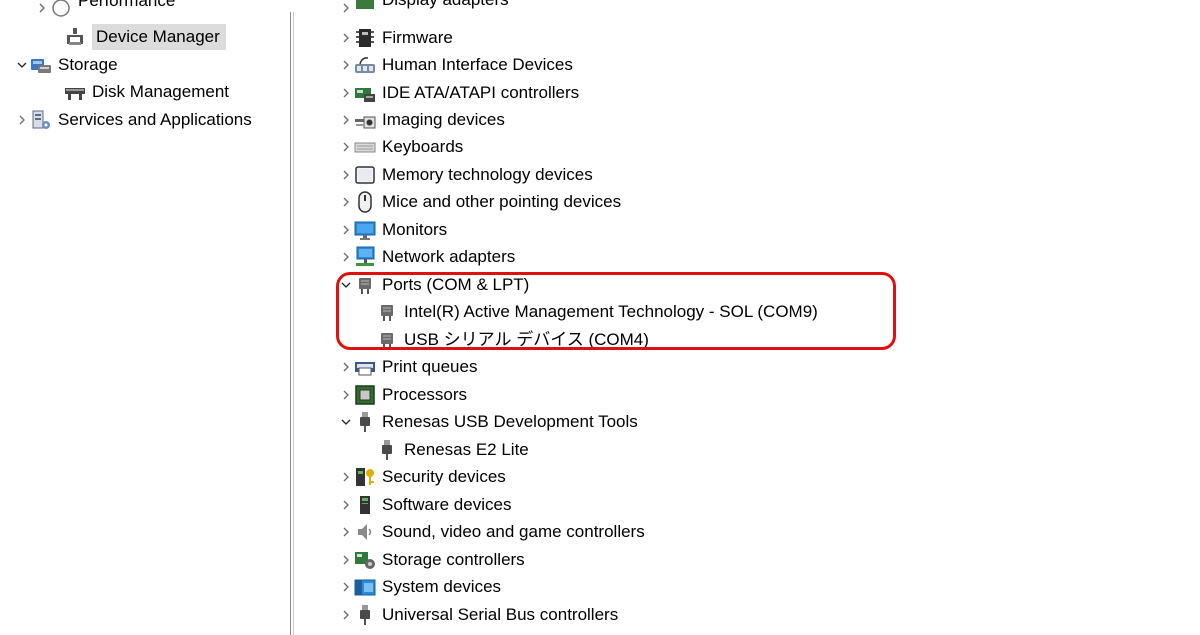 The height and width of the screenshot is (635, 1200). I want to click on processor-icon, so click(365, 395).